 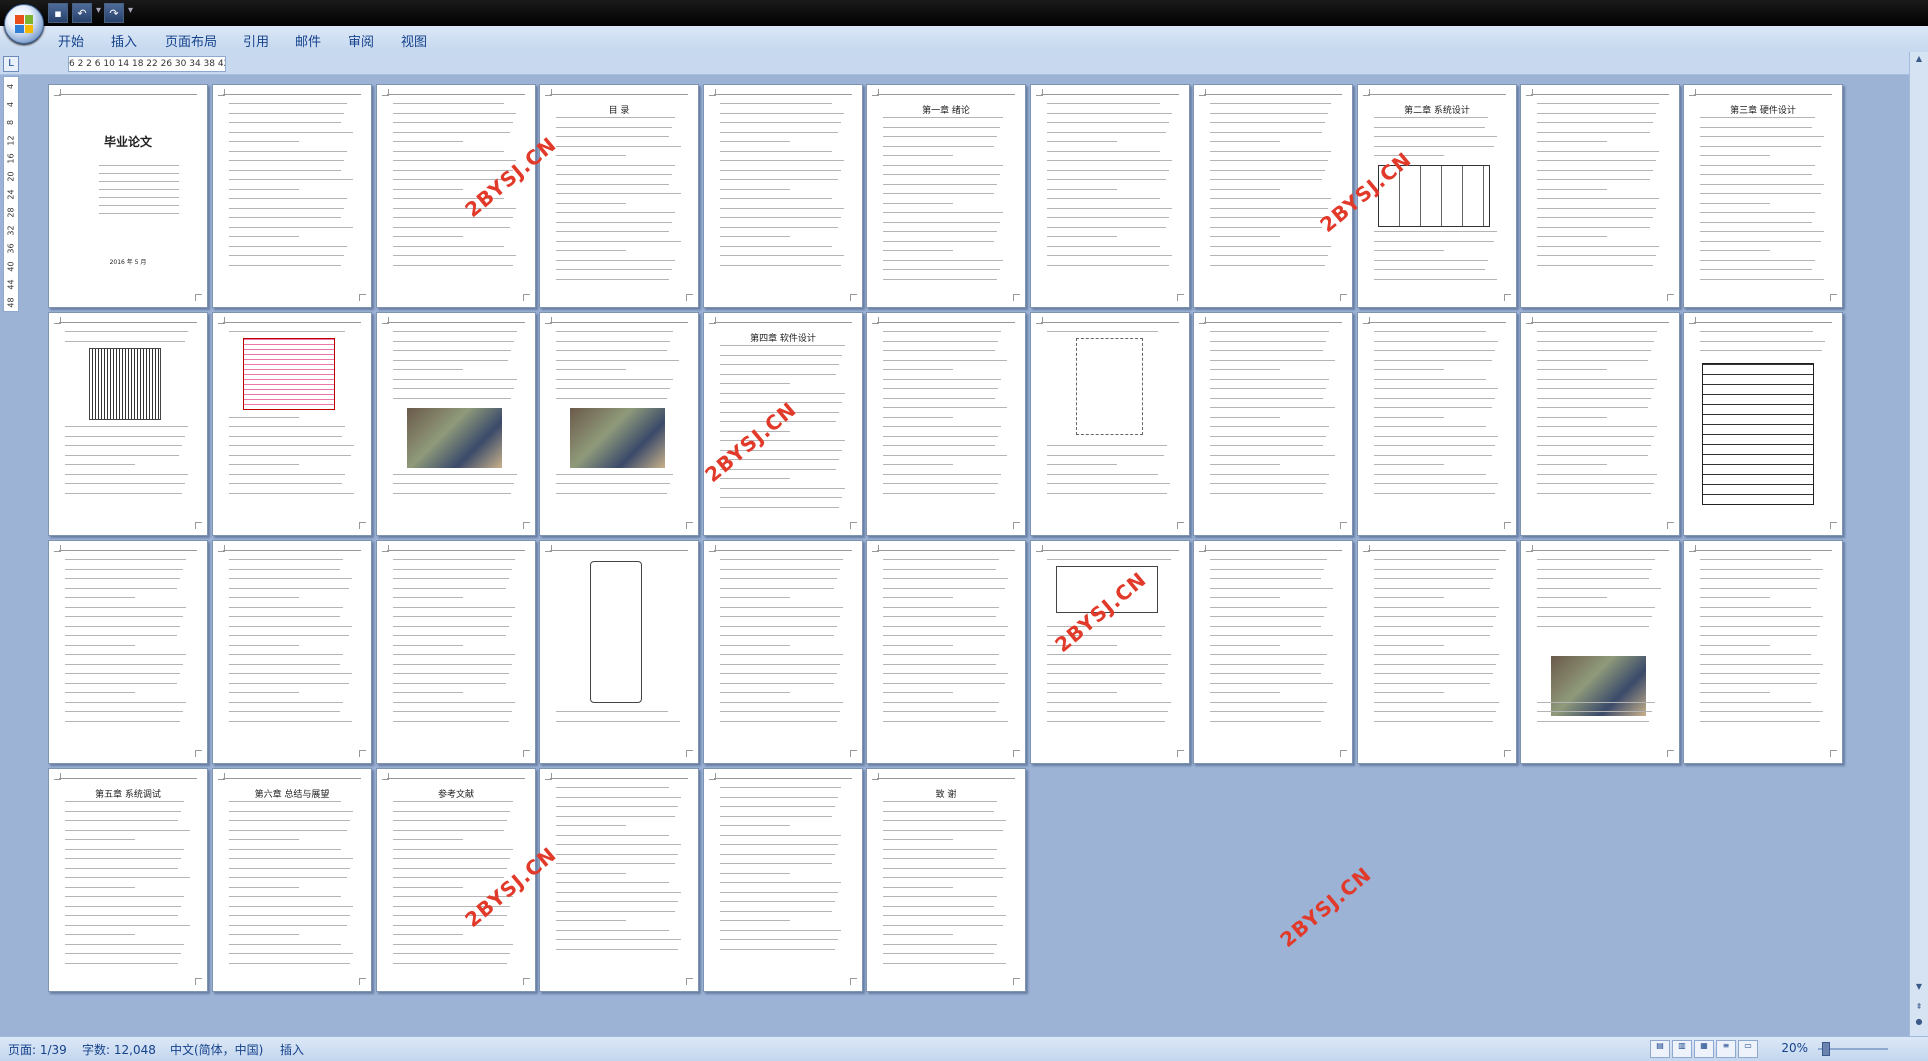 I want to click on page-thumbnail: 目 录, so click(x=619, y=196).